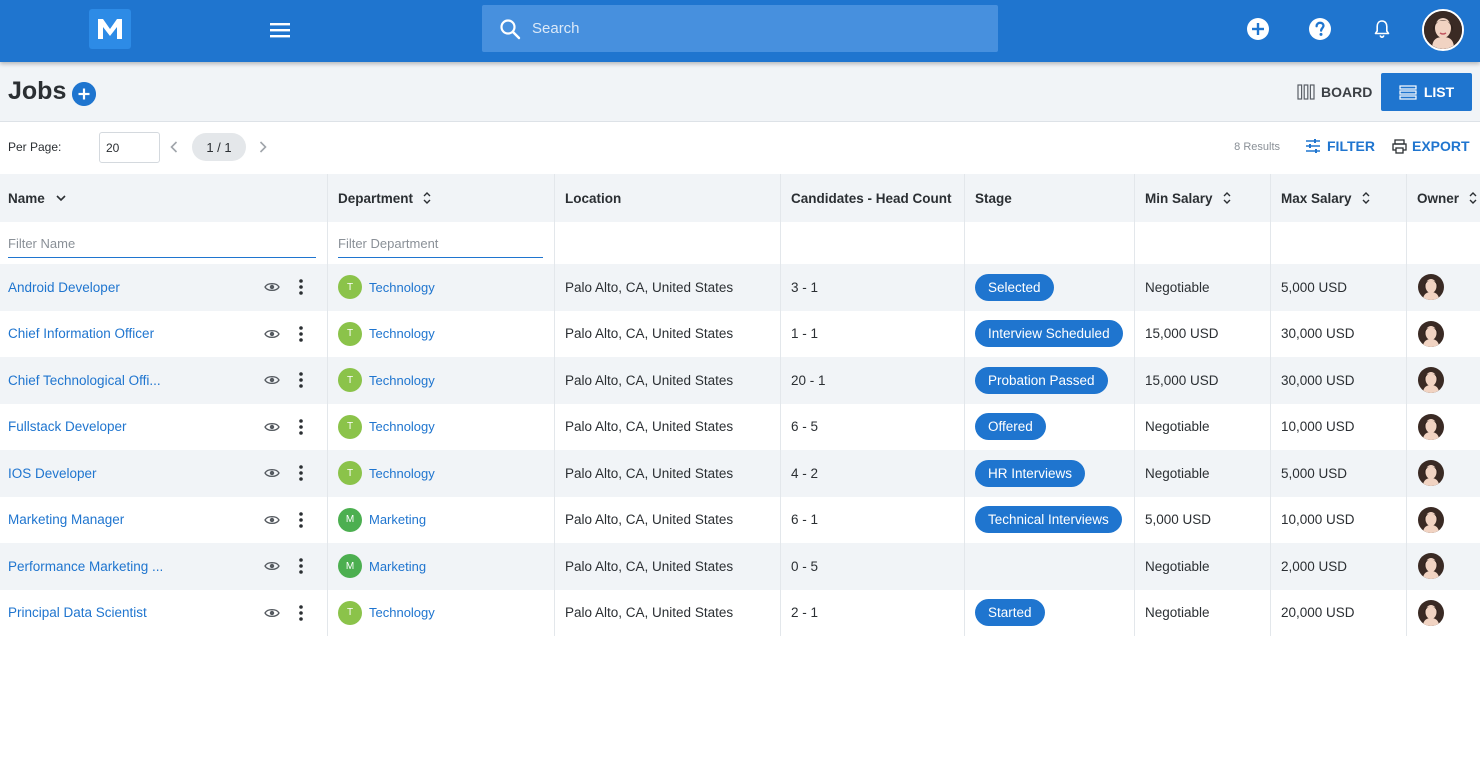 The width and height of the screenshot is (1480, 768). Describe the element at coordinates (1054, 287) in the screenshot. I see `stage-cell: Selected` at that location.